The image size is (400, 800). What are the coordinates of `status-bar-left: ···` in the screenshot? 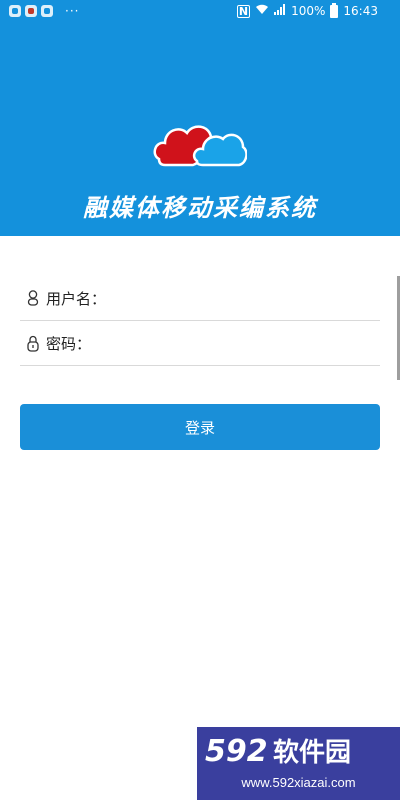 It's located at (44, 11).